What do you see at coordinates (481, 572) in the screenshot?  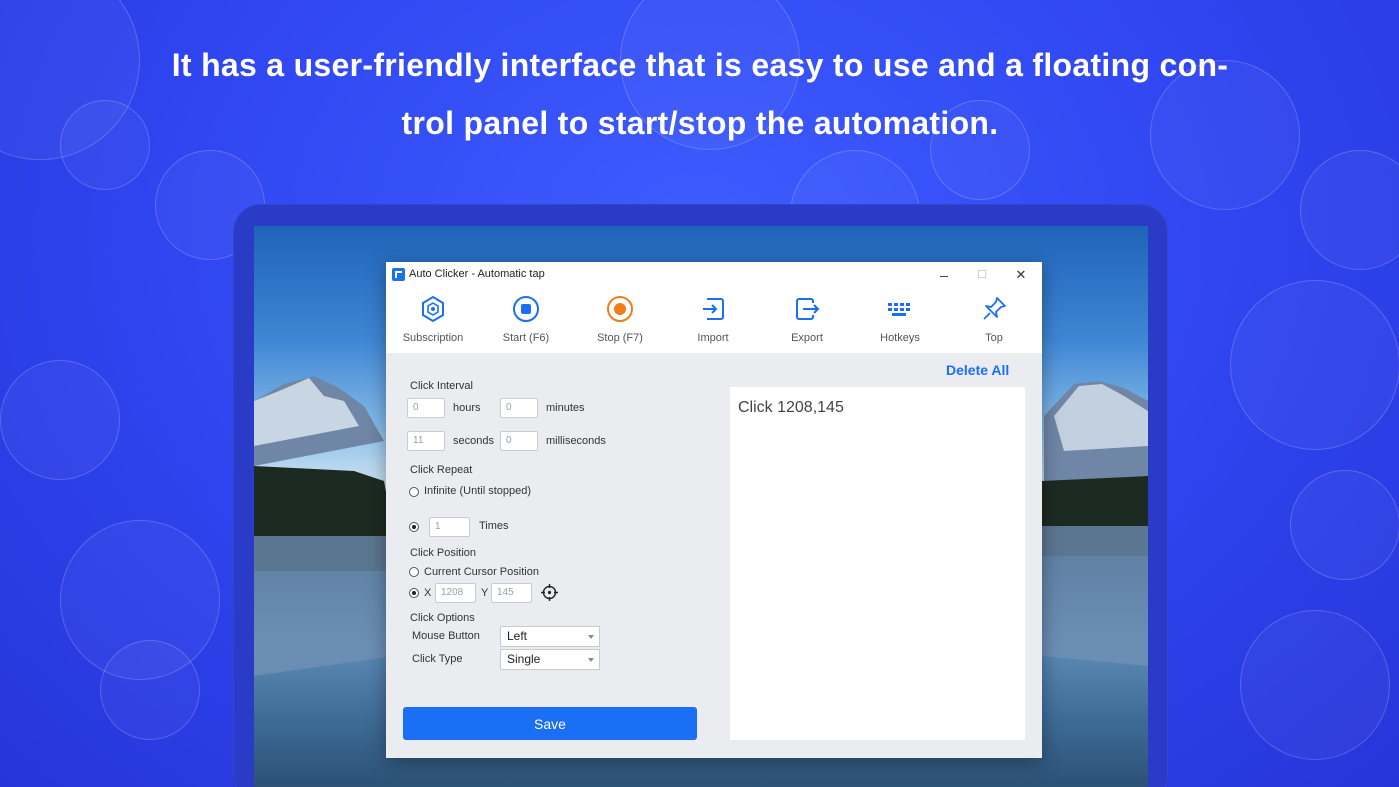 I see `current-cursor-label: Current Cursor Position` at bounding box center [481, 572].